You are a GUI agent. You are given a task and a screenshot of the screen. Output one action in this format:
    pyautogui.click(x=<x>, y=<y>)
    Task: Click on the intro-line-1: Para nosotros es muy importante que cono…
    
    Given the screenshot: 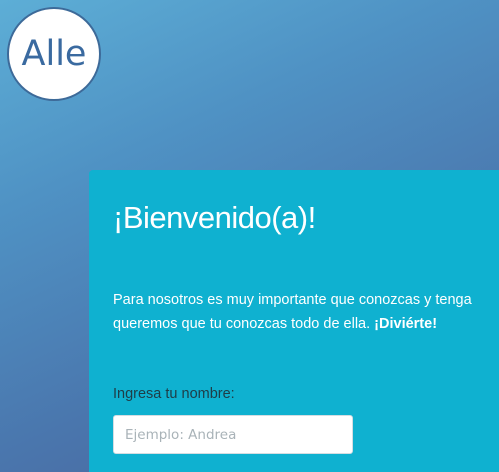 What is the action you would take?
    pyautogui.click(x=292, y=300)
    